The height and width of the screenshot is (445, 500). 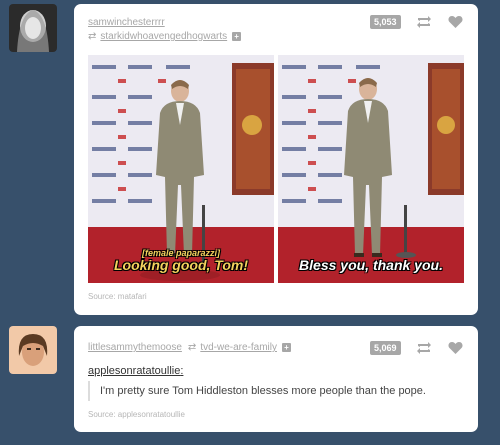 I want to click on quote-author-link: applesonratatoullie:, so click(x=135, y=371).